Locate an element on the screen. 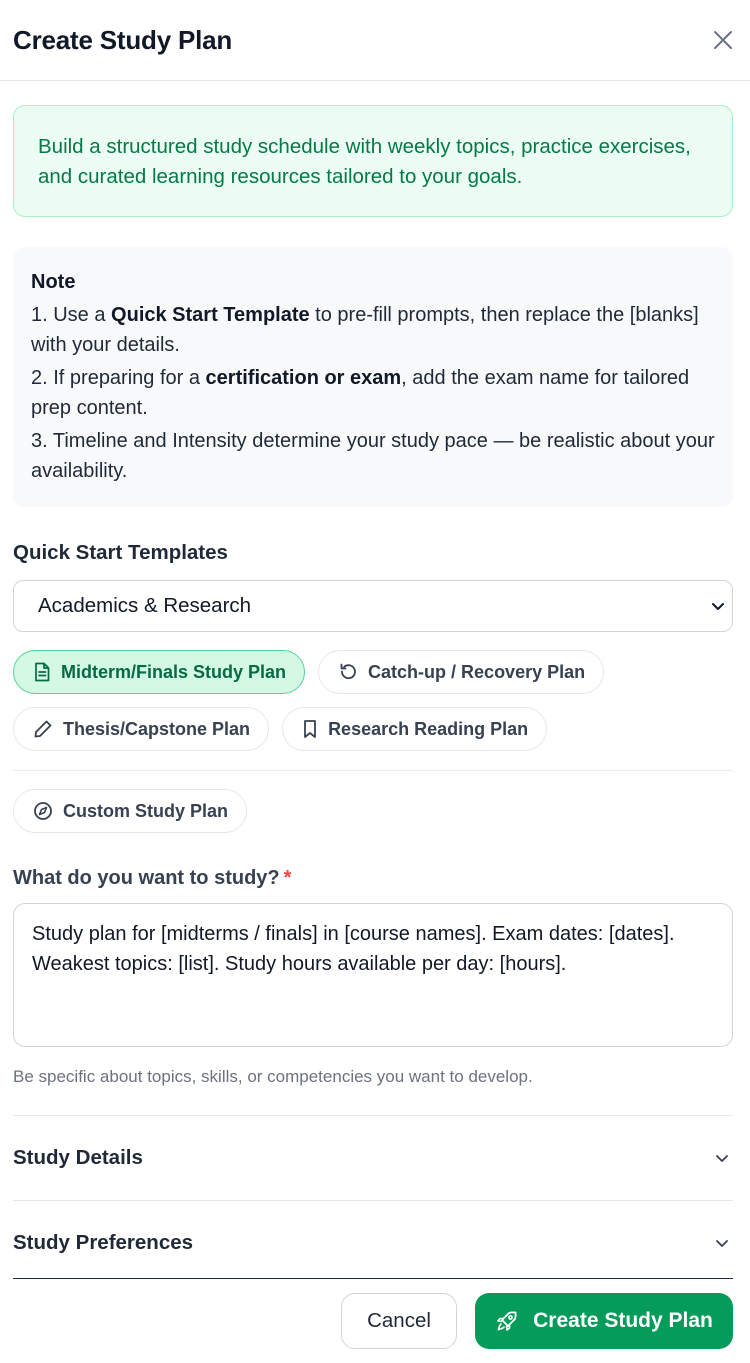 This screenshot has width=750, height=1363. dialog-footer: Cancel Create Study Plan is located at coordinates (373, 1320).